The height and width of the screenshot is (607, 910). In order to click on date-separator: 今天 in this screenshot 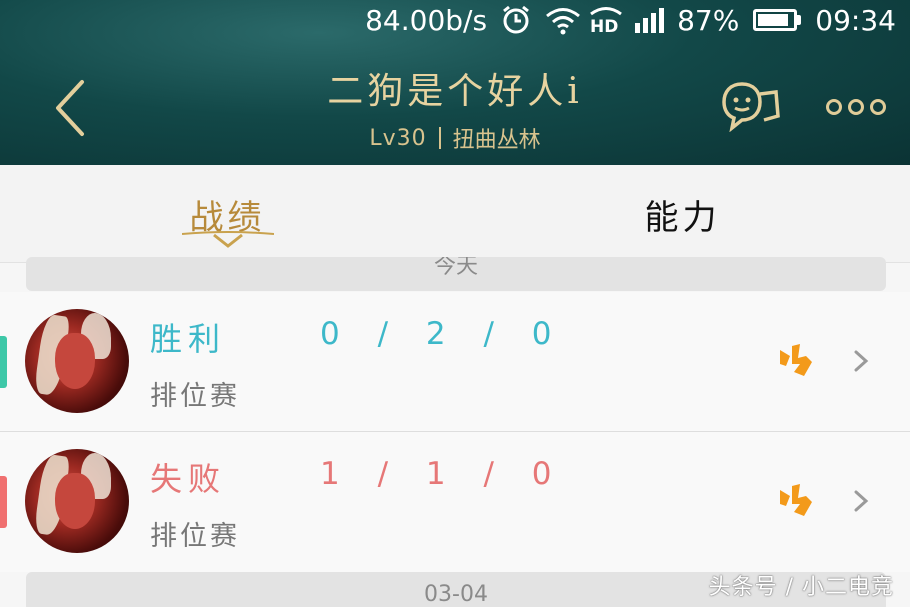, I will do `click(456, 274)`.